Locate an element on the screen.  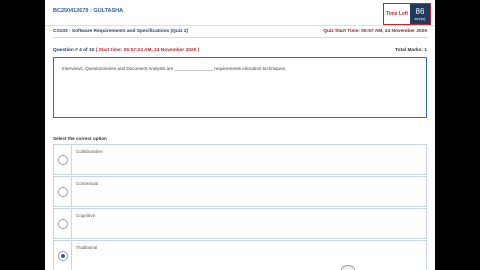
timer-value: 86 is located at coordinates (420, 11).